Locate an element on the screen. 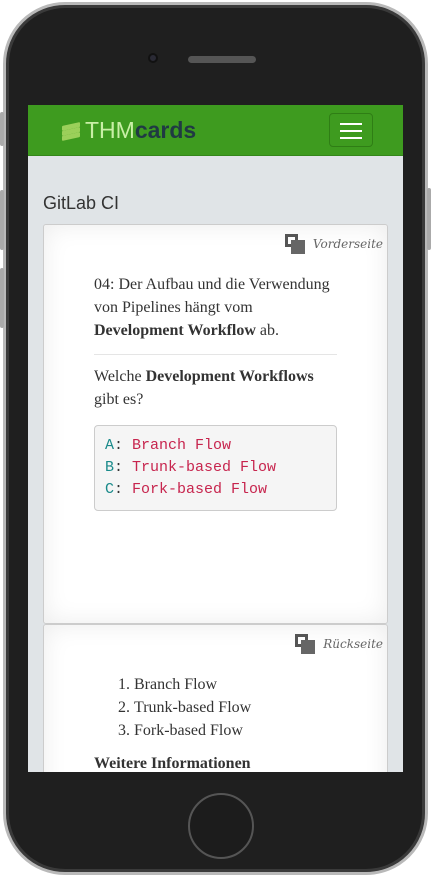 The width and height of the screenshot is (431, 877). camera is located at coordinates (153, 58).